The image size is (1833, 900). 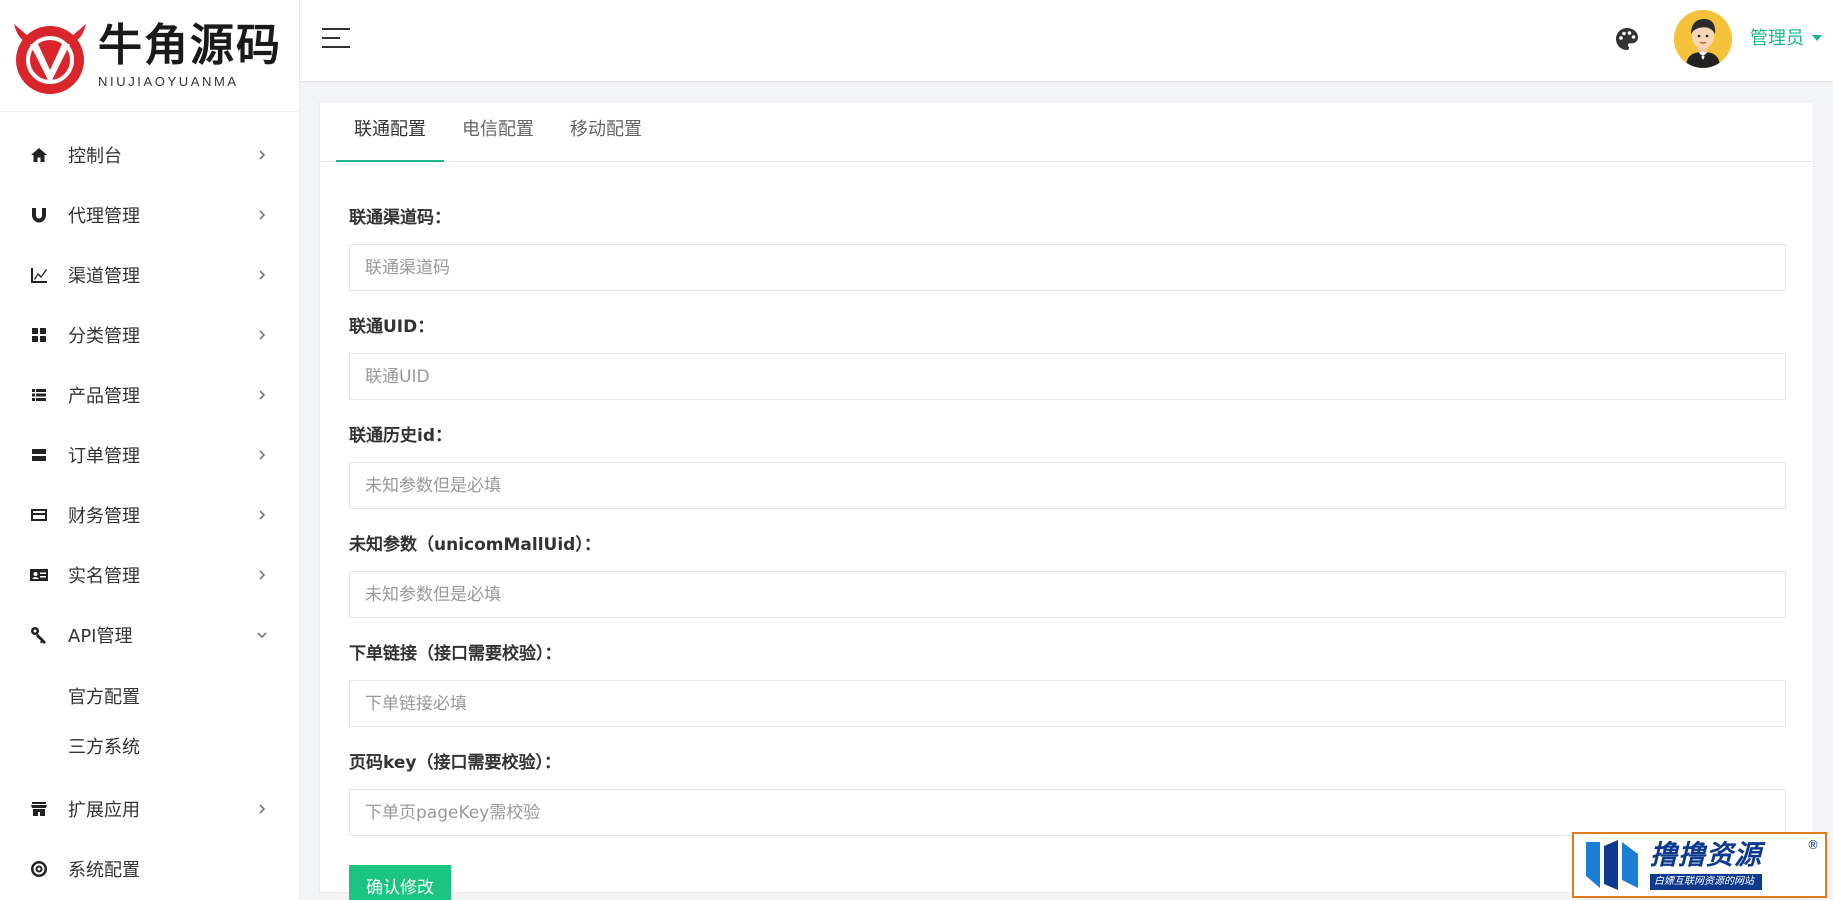 What do you see at coordinates (1067, 703) in the screenshot?
I see `order-link-input` at bounding box center [1067, 703].